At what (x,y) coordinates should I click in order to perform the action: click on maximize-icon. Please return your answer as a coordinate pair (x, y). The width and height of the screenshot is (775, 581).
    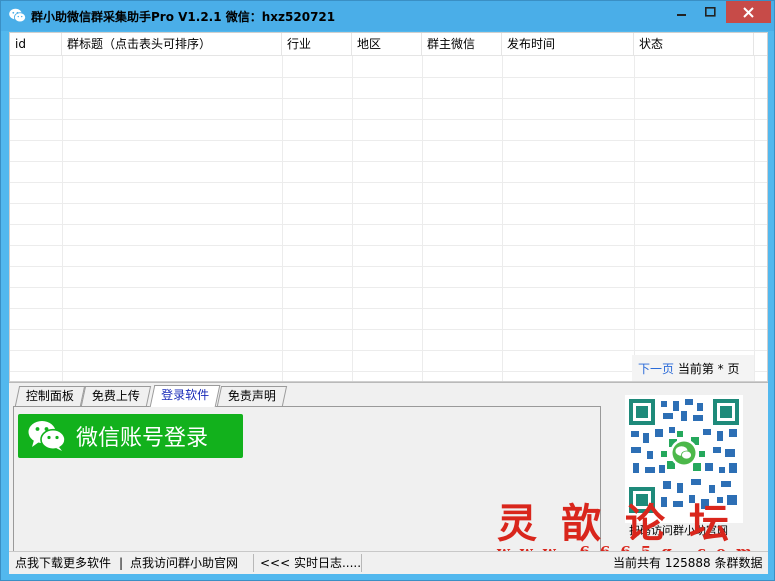
    Looking at the image, I should click on (710, 12).